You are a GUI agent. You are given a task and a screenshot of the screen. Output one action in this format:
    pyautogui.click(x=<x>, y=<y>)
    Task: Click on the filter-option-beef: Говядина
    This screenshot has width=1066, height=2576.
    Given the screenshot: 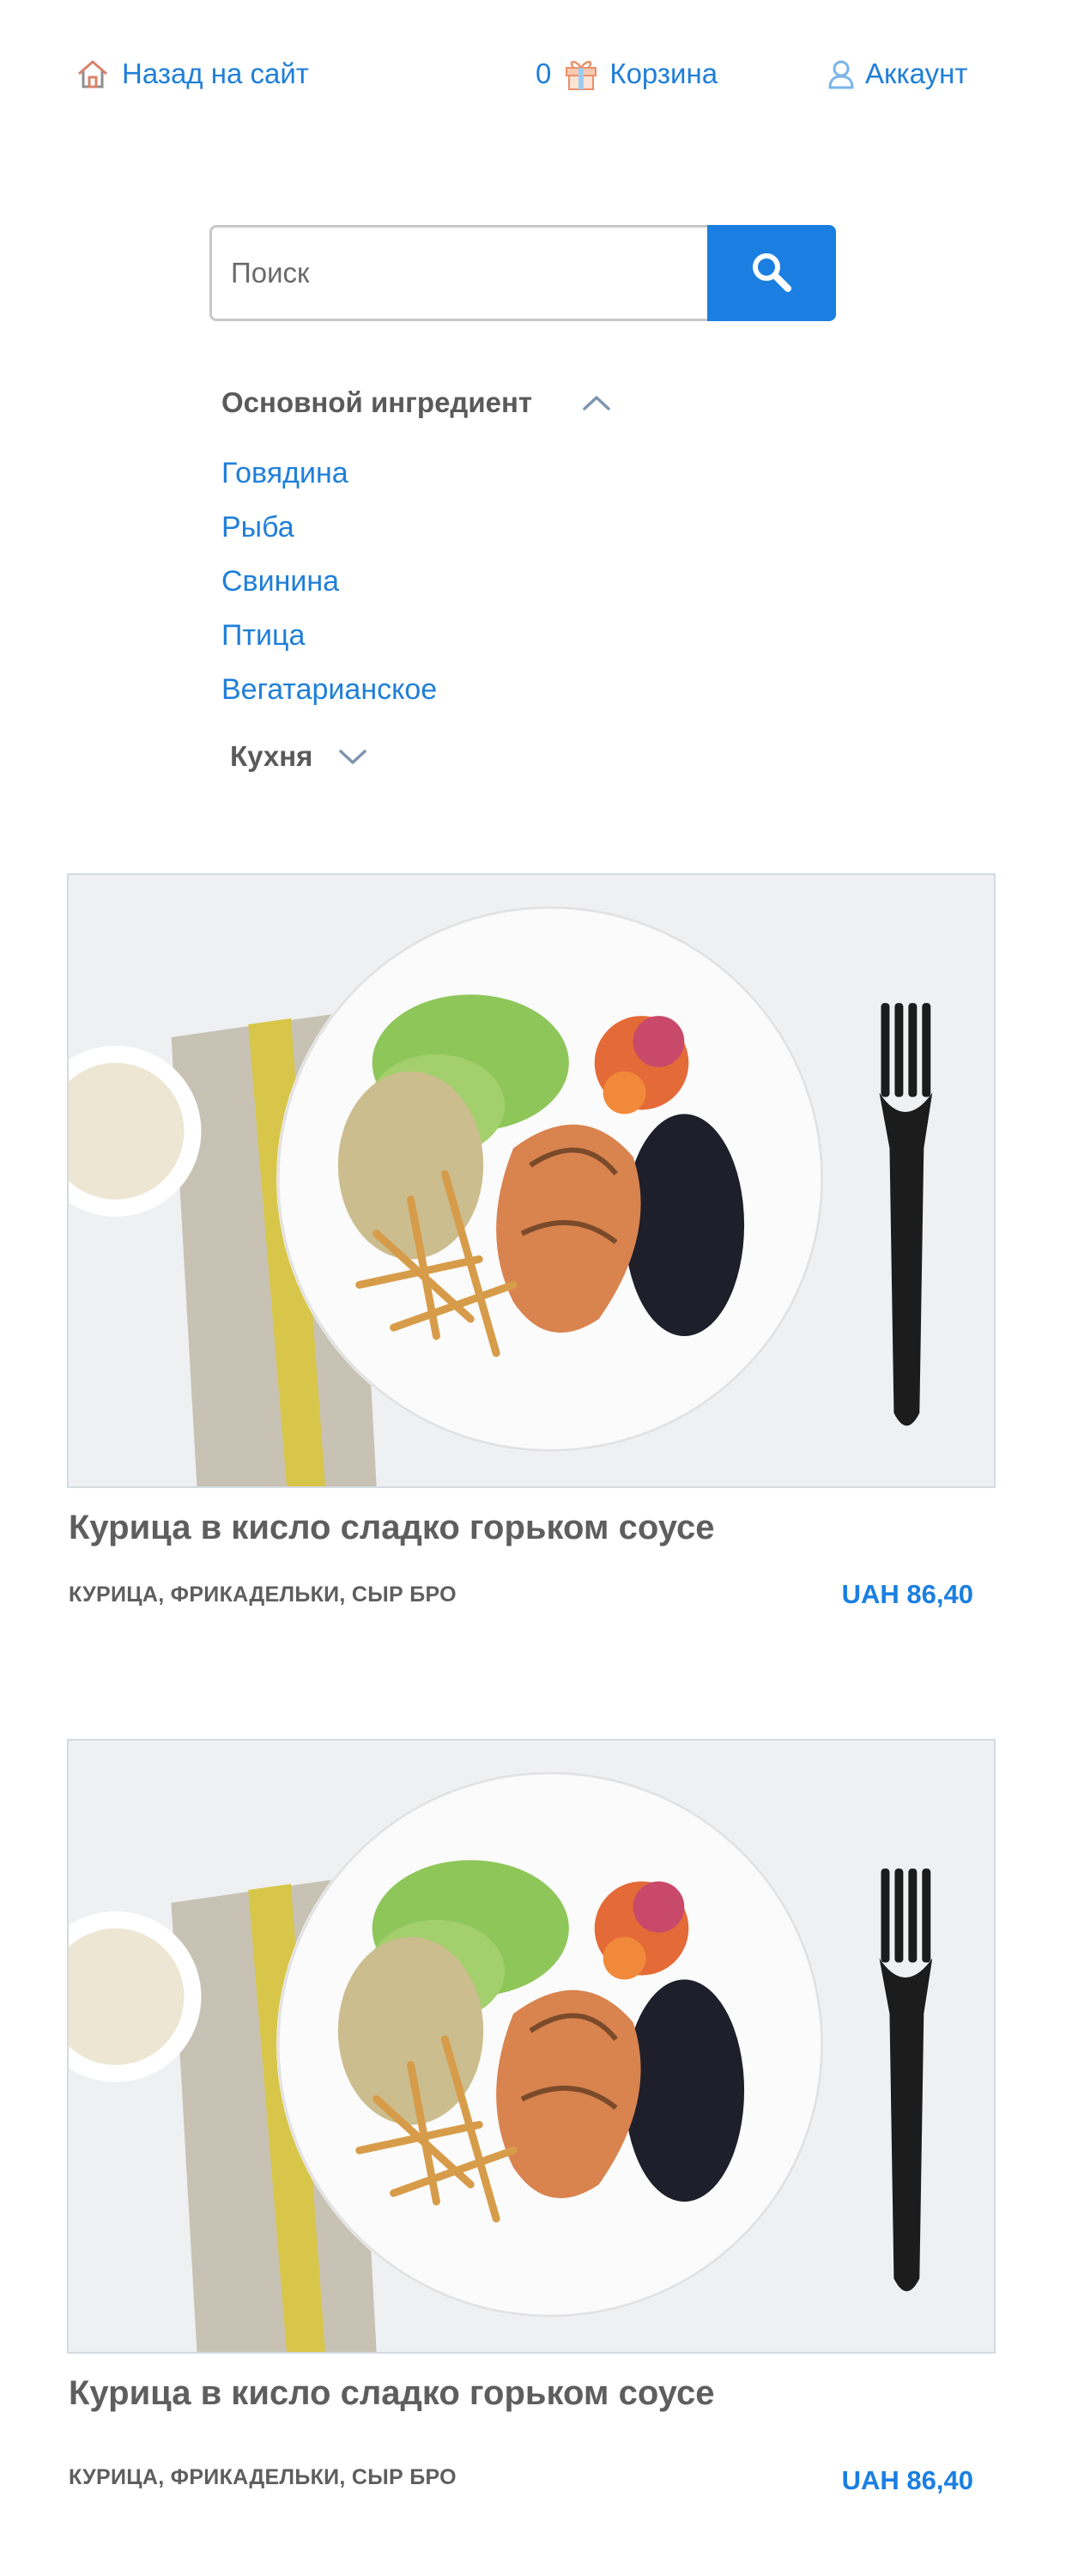 What is the action you would take?
    pyautogui.click(x=284, y=474)
    